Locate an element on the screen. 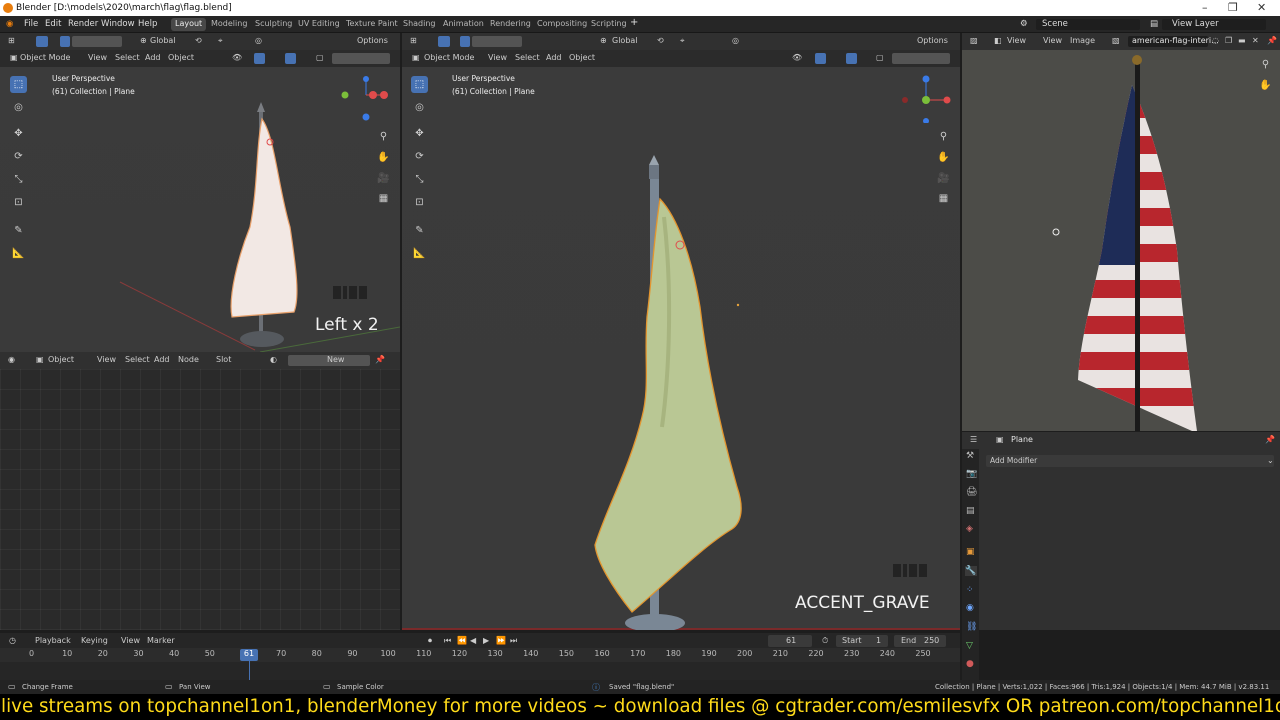 The height and width of the screenshot is (720, 1280). duplicate-icon: ❐ is located at coordinates (1228, 40).